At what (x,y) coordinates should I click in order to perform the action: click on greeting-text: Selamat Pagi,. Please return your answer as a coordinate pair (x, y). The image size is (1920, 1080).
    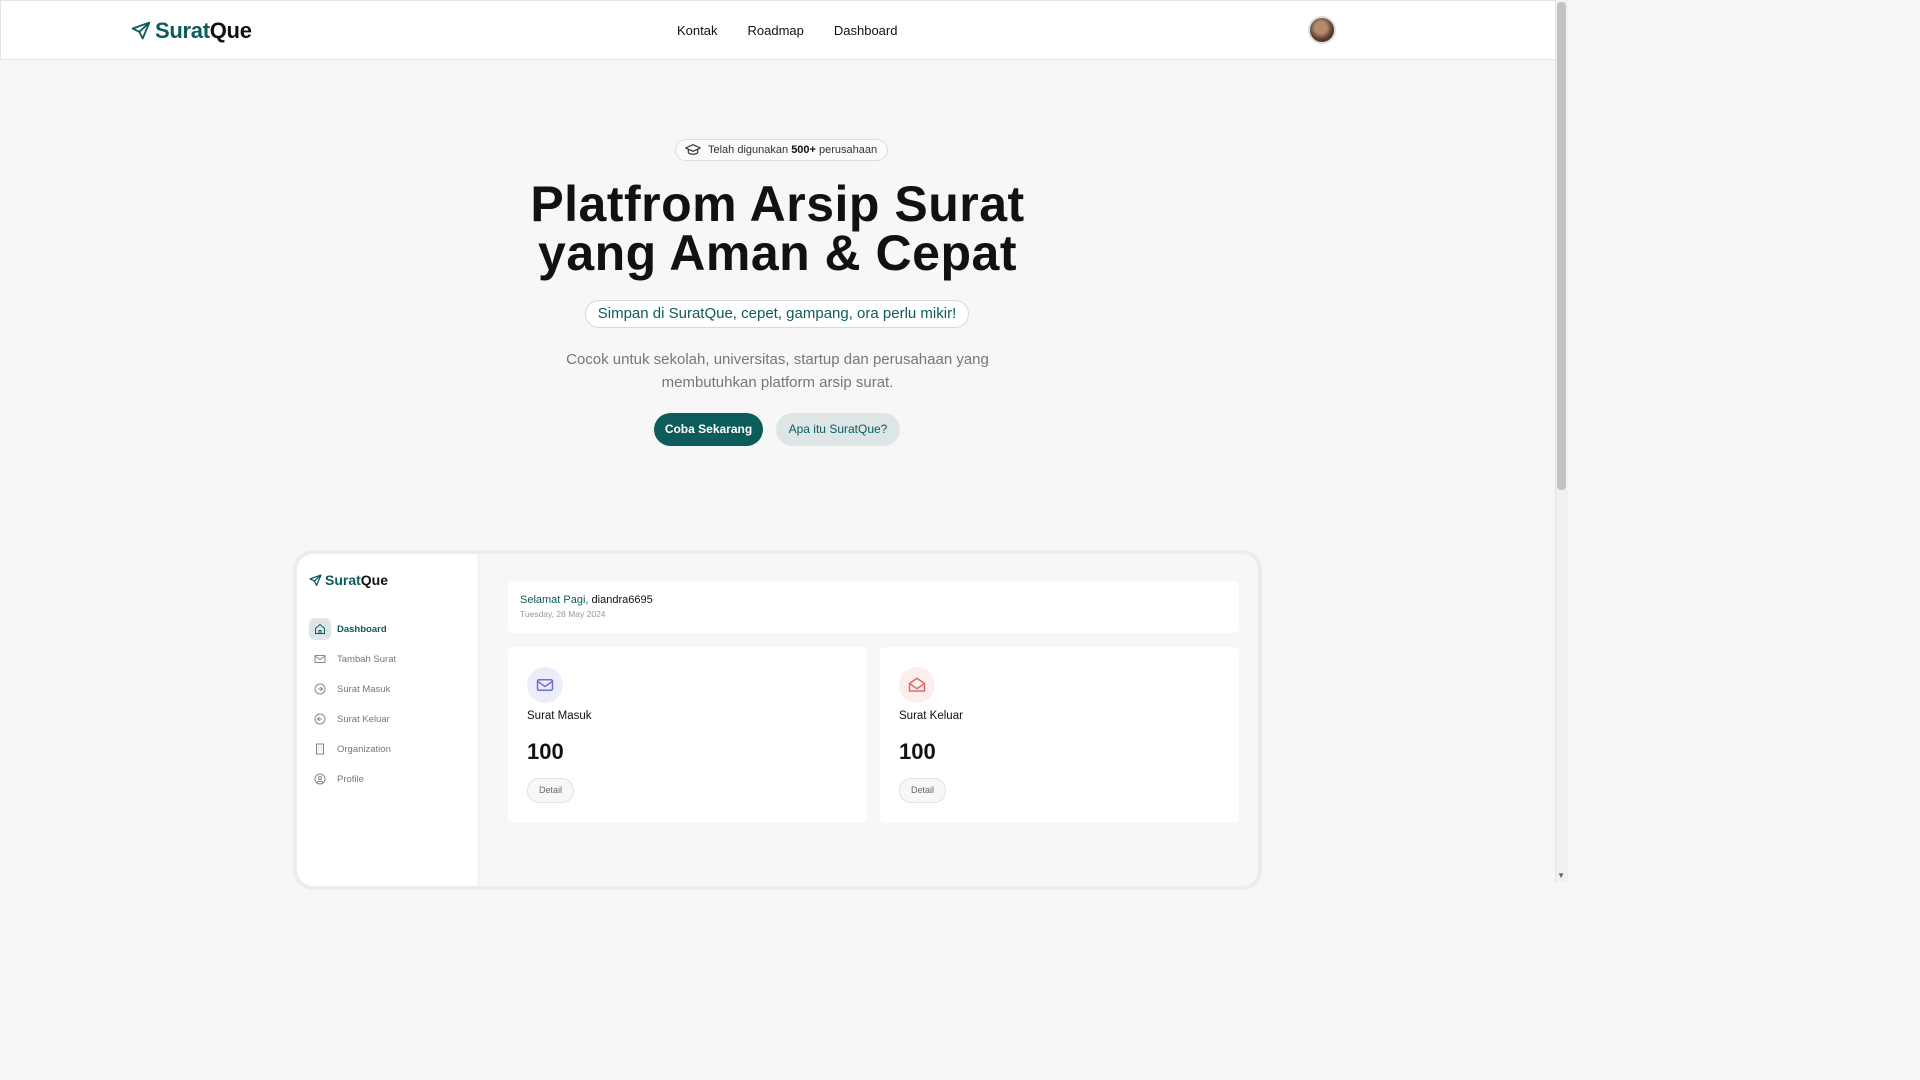
    Looking at the image, I should click on (554, 600).